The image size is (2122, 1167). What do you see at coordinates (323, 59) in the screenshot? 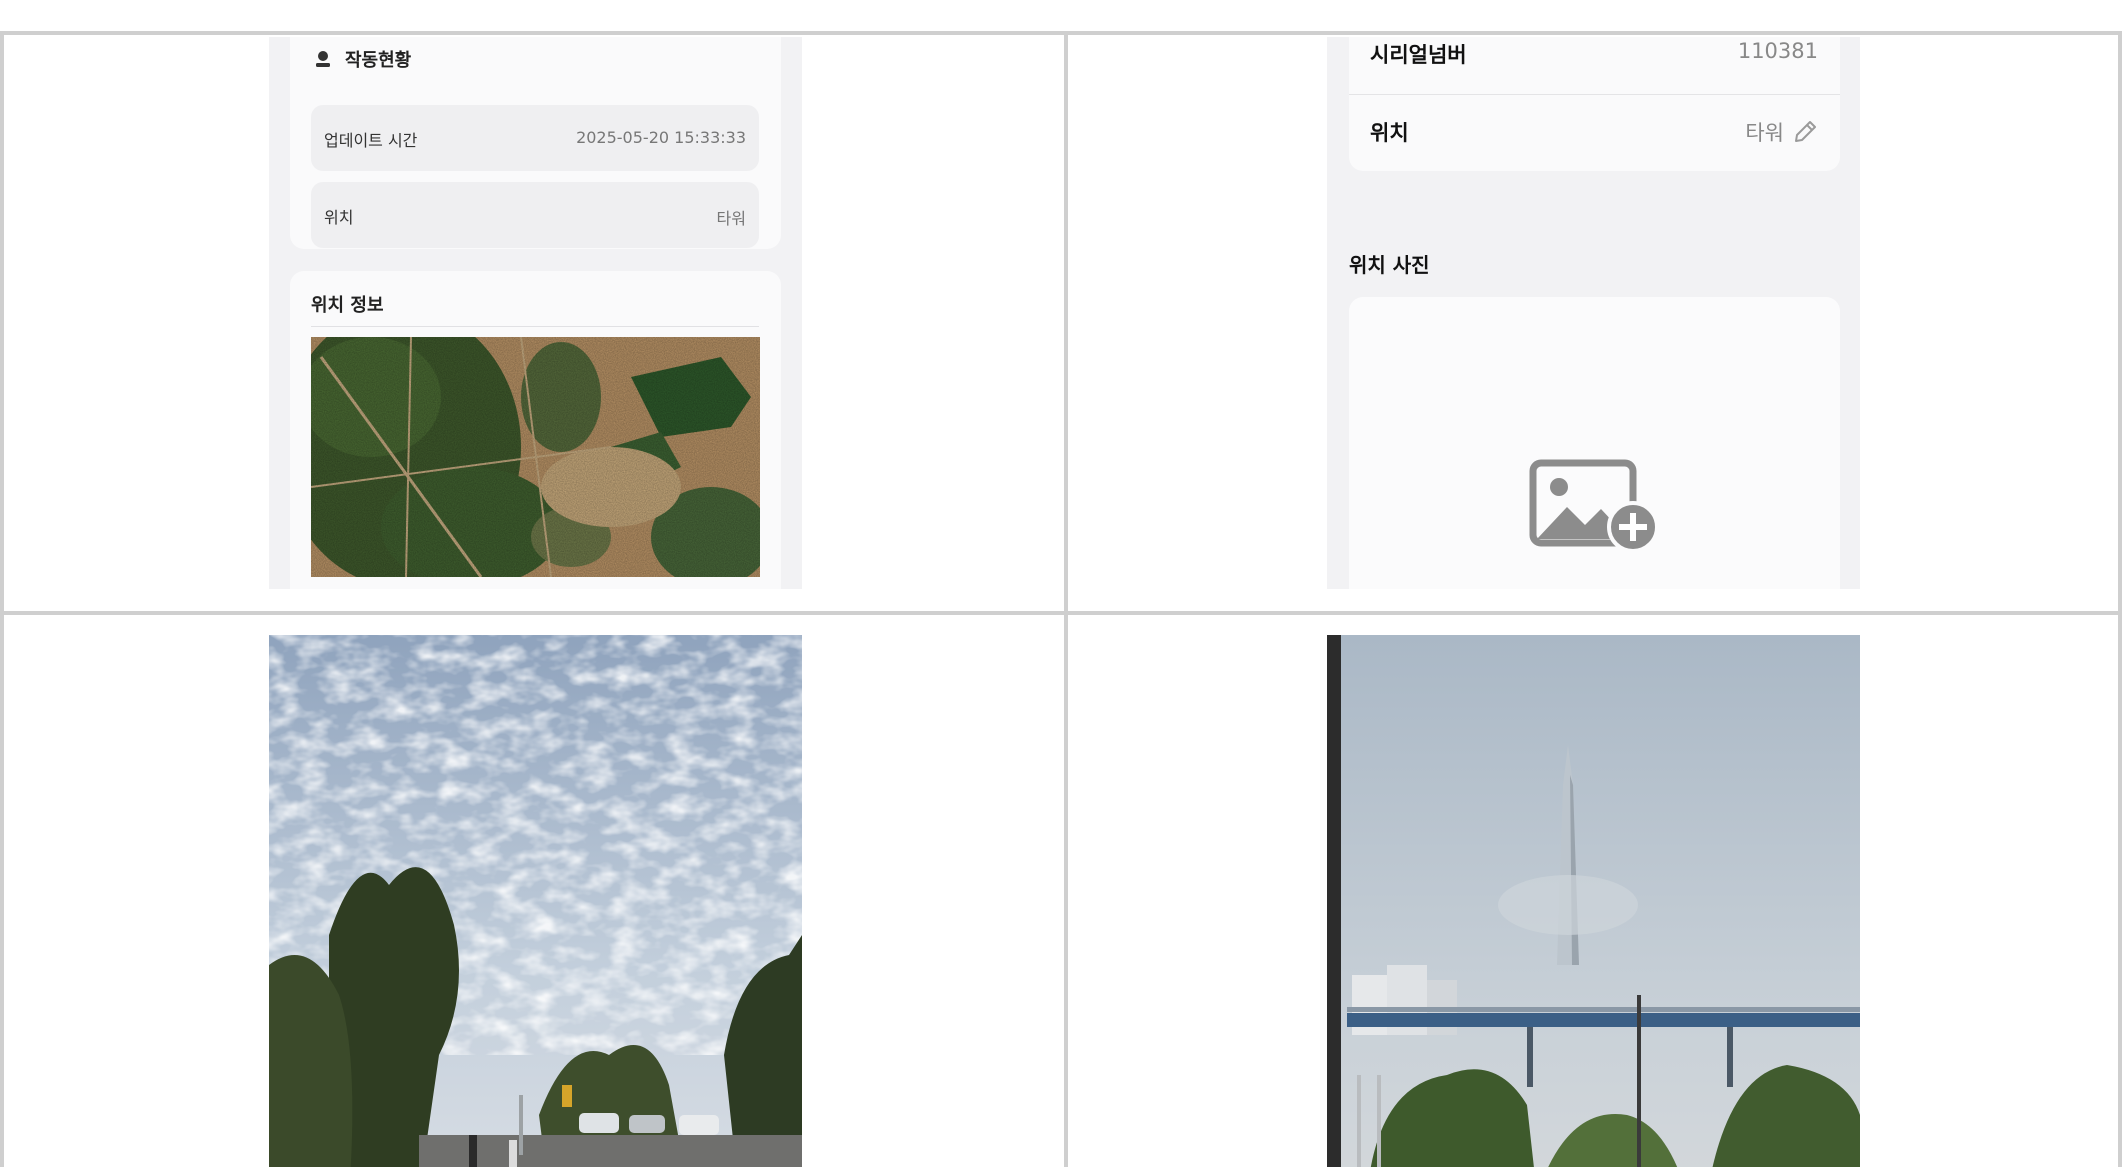
I see `person-icon` at bounding box center [323, 59].